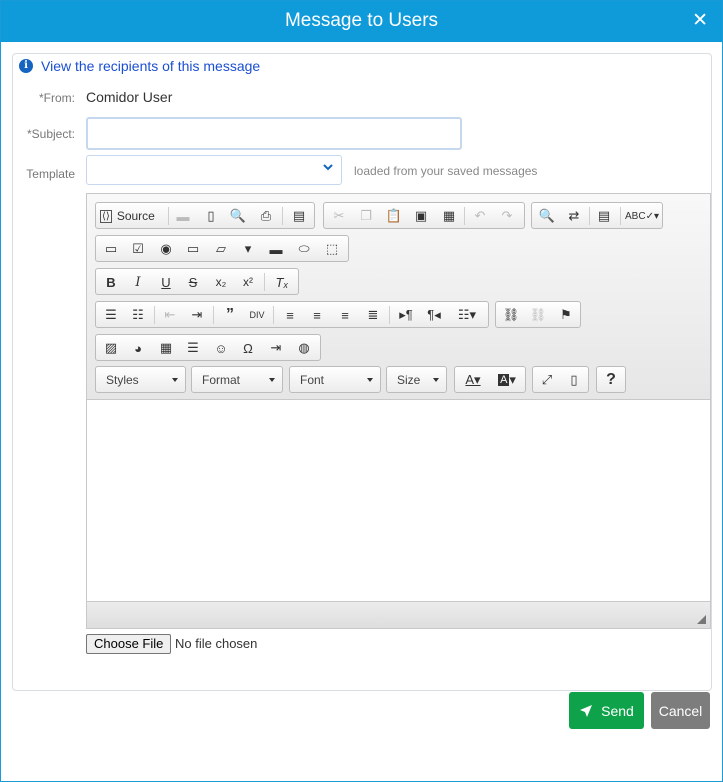  What do you see at coordinates (57, 98) in the screenshot?
I see `from-label: *From:` at bounding box center [57, 98].